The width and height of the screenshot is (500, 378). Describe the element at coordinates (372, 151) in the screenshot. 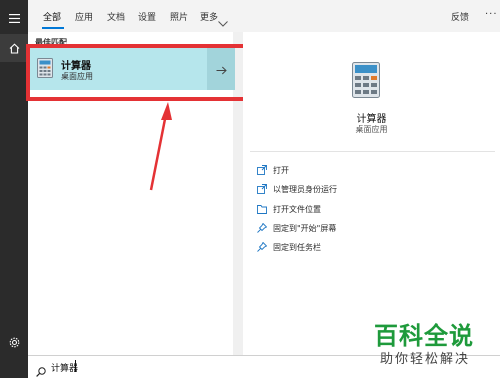

I see `details-divider` at that location.